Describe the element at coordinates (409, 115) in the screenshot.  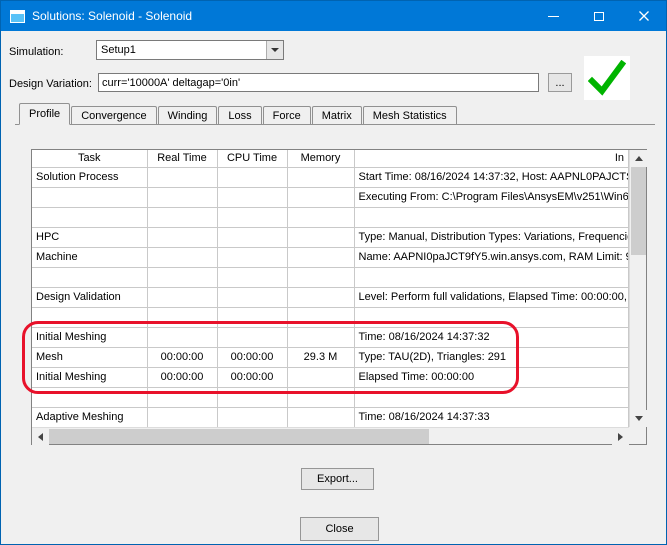
I see `tab-mesh-statistics: Mesh Statistics` at that location.